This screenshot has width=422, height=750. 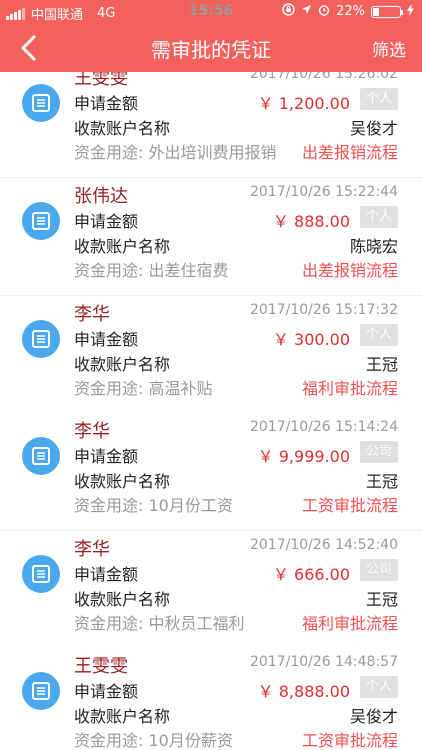 I want to click on submit-time: 2017/10/26 15:14:24, so click(x=323, y=427).